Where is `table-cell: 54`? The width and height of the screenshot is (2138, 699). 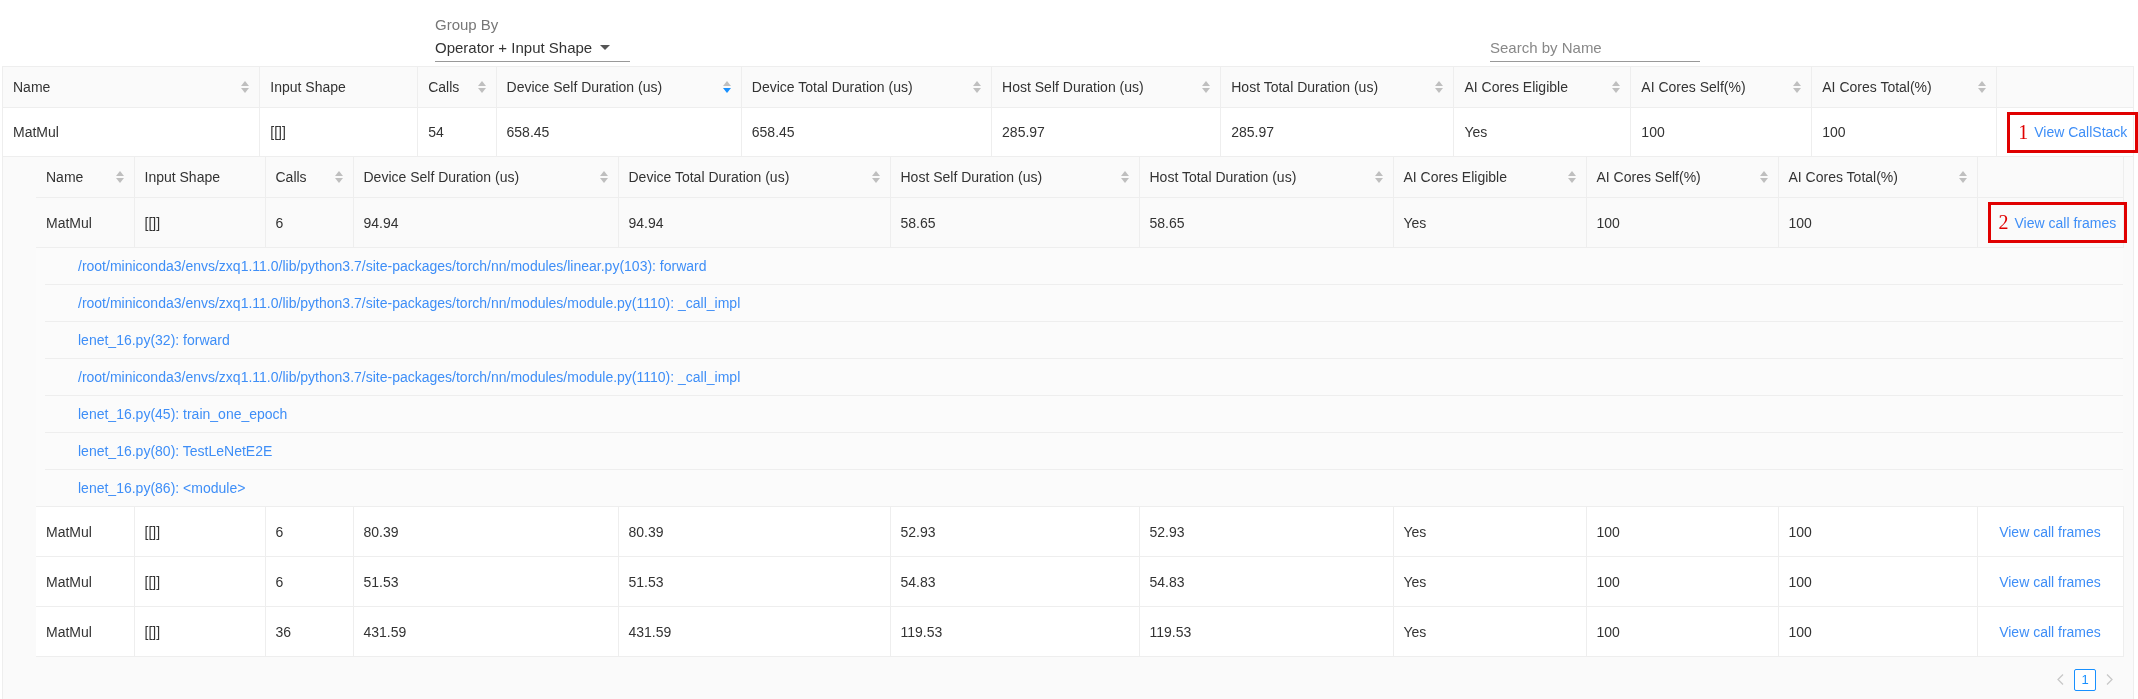 table-cell: 54 is located at coordinates (457, 132).